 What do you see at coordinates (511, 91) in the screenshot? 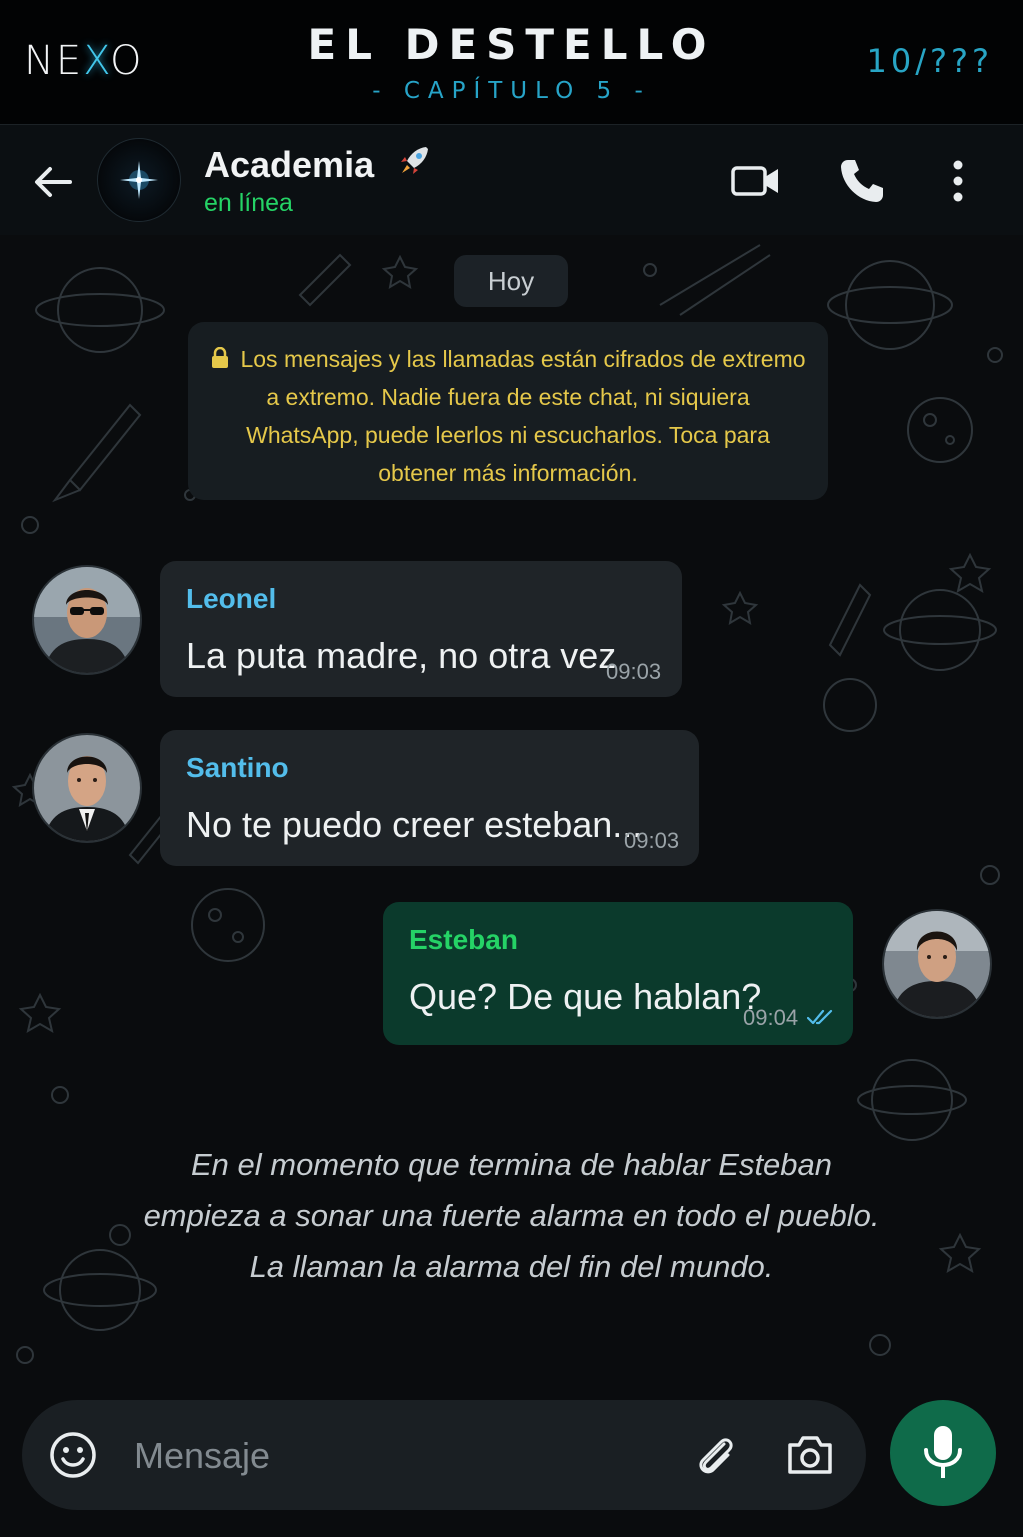
I see `chapter-subtitle: - CAPÍTULO 5 -` at bounding box center [511, 91].